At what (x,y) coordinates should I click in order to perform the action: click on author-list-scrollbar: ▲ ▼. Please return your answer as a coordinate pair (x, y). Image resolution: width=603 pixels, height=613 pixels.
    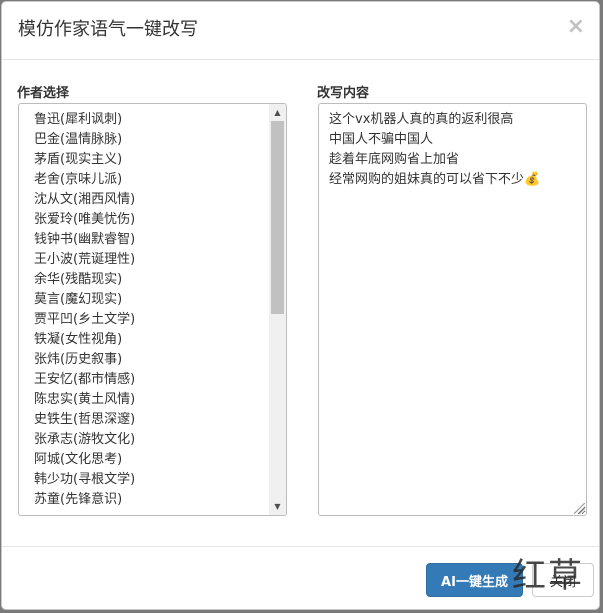
    Looking at the image, I should click on (277, 309).